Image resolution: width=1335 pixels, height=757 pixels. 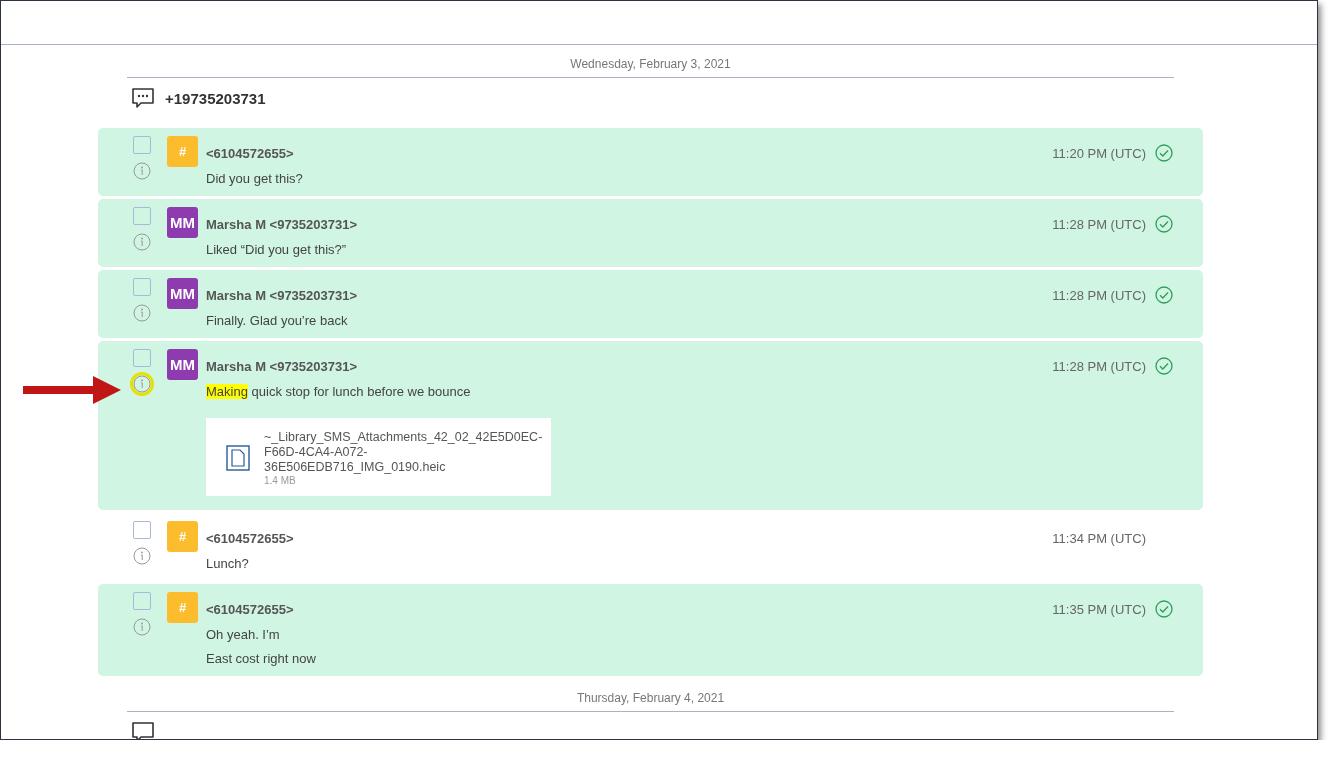 What do you see at coordinates (280, 480) in the screenshot?
I see `file-size: 1.4 MB` at bounding box center [280, 480].